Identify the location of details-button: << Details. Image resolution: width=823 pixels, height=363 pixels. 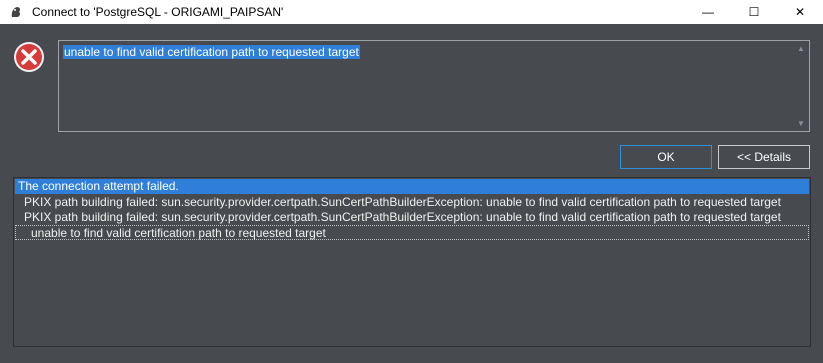
(764, 157).